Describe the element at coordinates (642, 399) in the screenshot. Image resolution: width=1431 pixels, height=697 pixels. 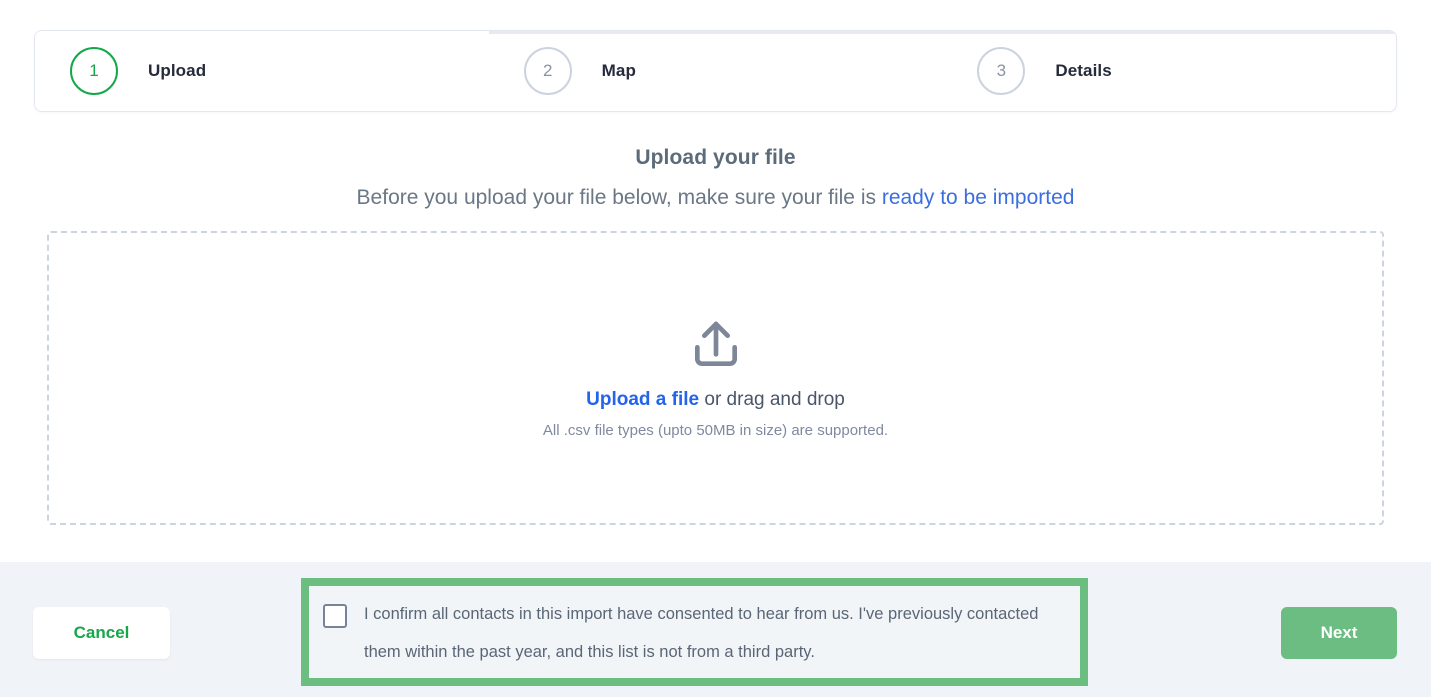
I see `upload-a-file-link: Upload a file` at that location.